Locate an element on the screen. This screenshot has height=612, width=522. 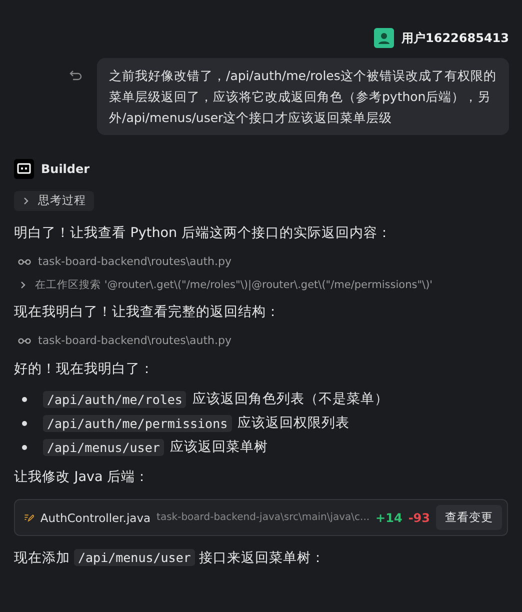
message-text: 现在添加 is located at coordinates (42, 558).